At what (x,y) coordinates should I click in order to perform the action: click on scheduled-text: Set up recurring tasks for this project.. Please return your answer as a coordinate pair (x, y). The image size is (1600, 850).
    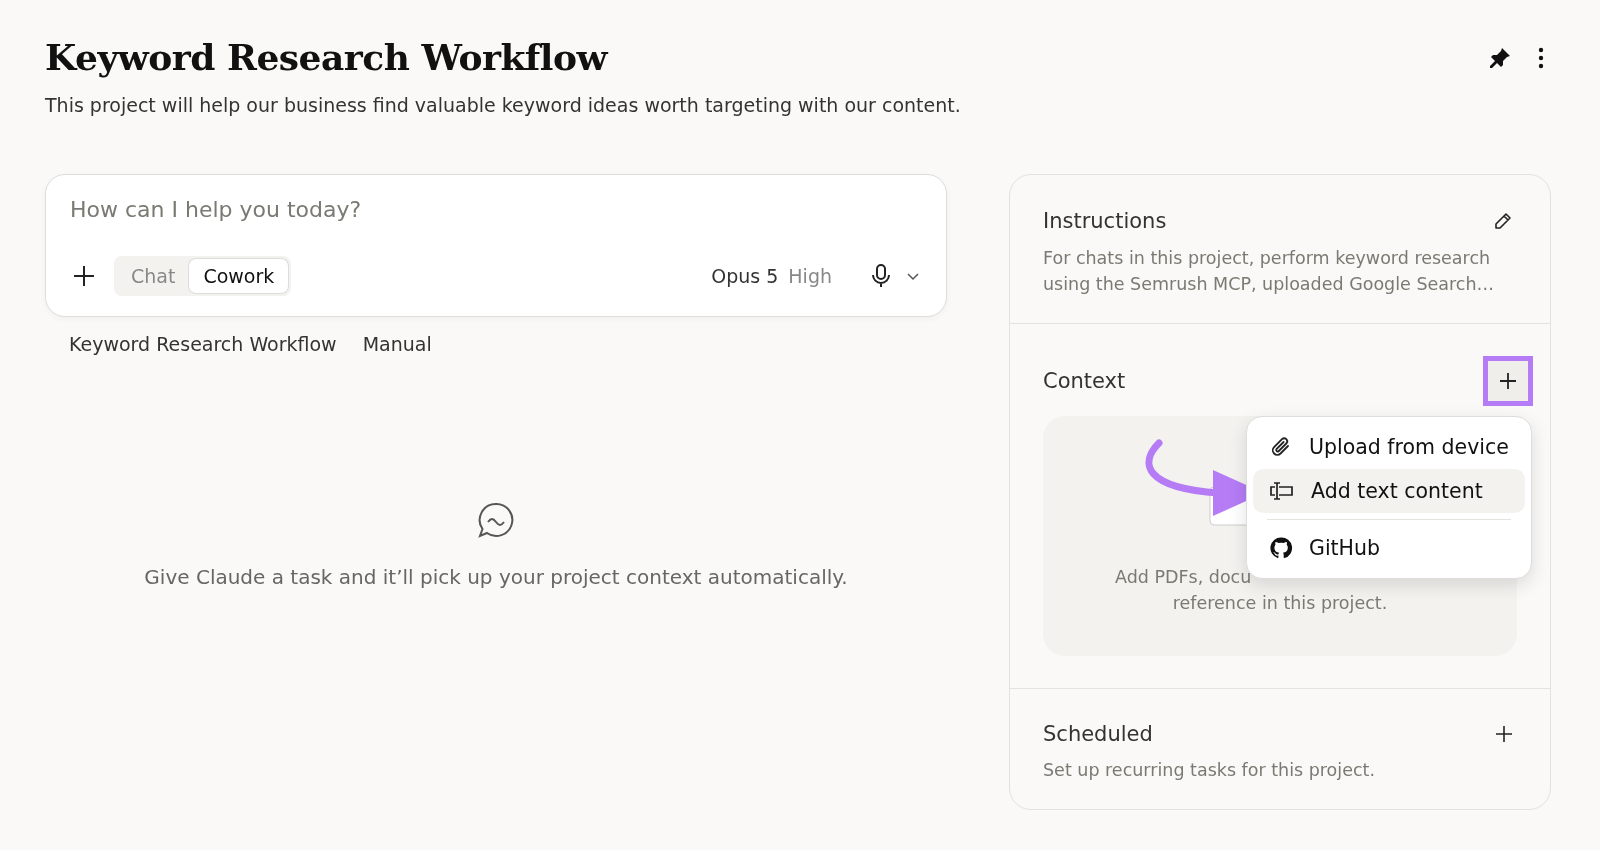
    Looking at the image, I should click on (1209, 770).